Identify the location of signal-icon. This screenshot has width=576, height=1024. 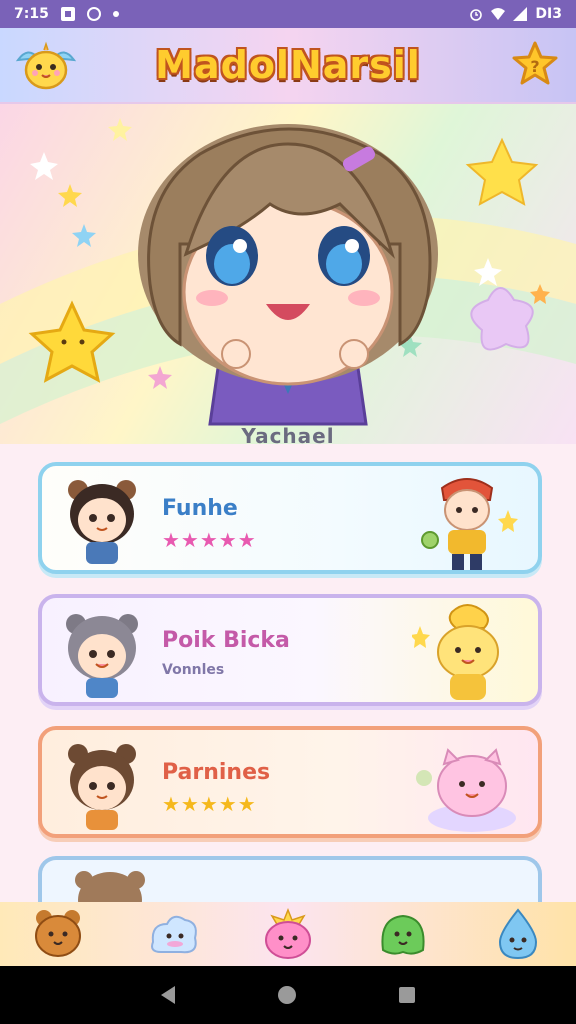
(520, 14).